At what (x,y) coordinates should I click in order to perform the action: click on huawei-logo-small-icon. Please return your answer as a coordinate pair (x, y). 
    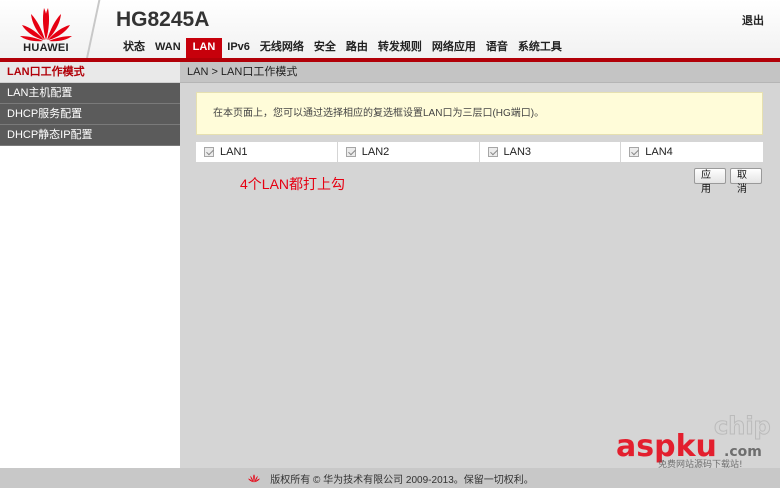
    Looking at the image, I should click on (254, 478).